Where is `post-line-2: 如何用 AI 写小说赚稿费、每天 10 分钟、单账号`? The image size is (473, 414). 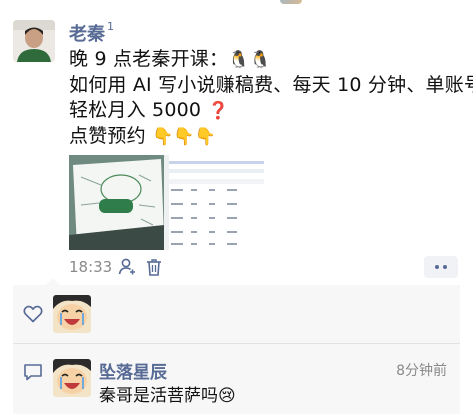
post-line-2: 如何用 AI 写小说赚稿费、每天 10 分钟、单账号 is located at coordinates (271, 85).